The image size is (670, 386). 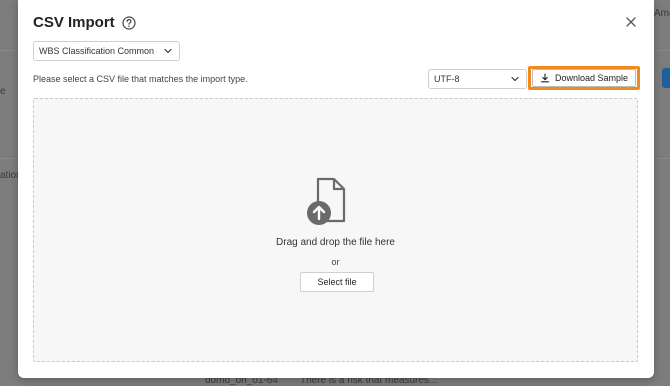 What do you see at coordinates (97, 51) in the screenshot?
I see `import-type-value: WBS Classification Common` at bounding box center [97, 51].